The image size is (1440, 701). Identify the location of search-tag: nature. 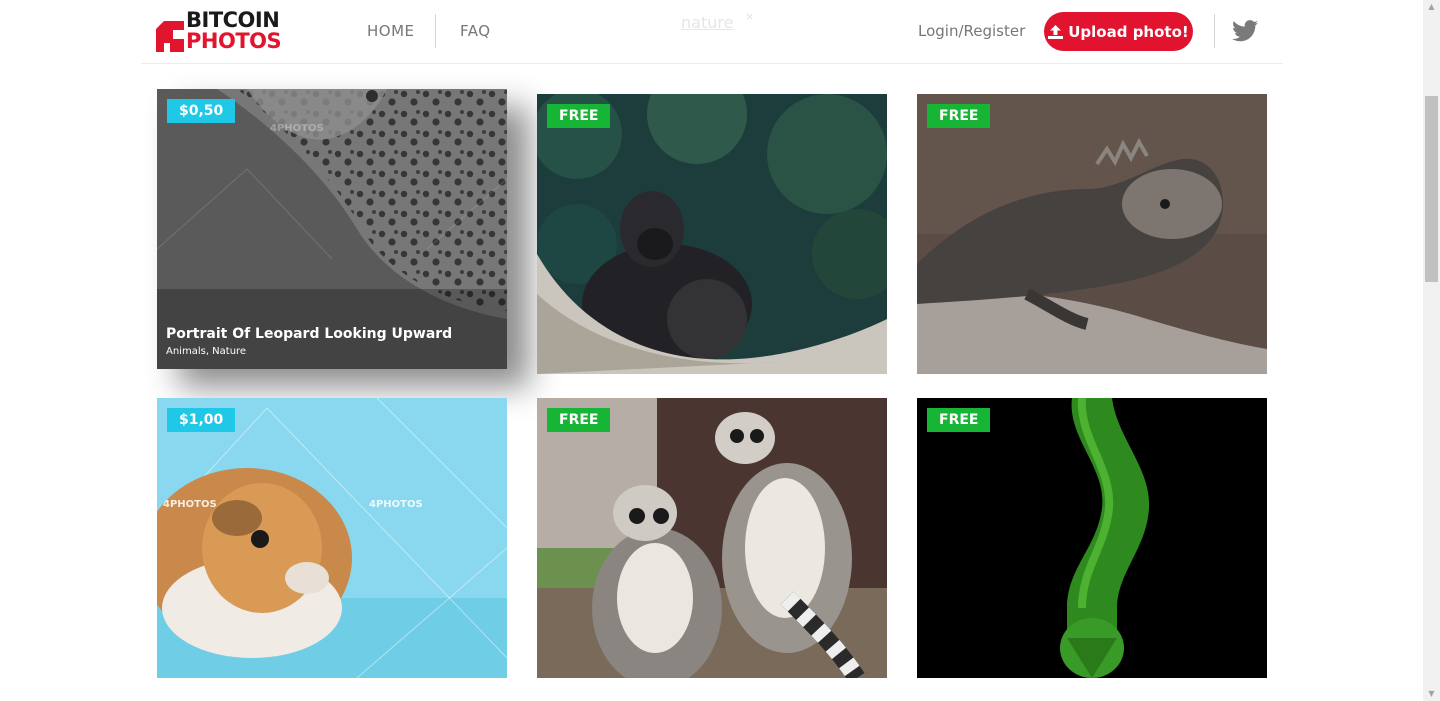
(707, 22).